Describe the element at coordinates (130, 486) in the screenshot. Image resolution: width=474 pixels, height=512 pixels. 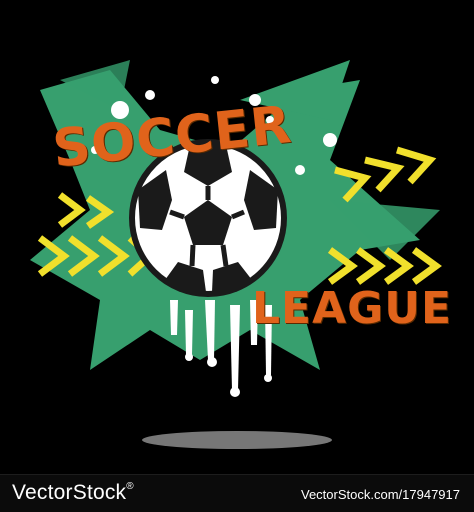
I see `registered-mark: ®` at that location.